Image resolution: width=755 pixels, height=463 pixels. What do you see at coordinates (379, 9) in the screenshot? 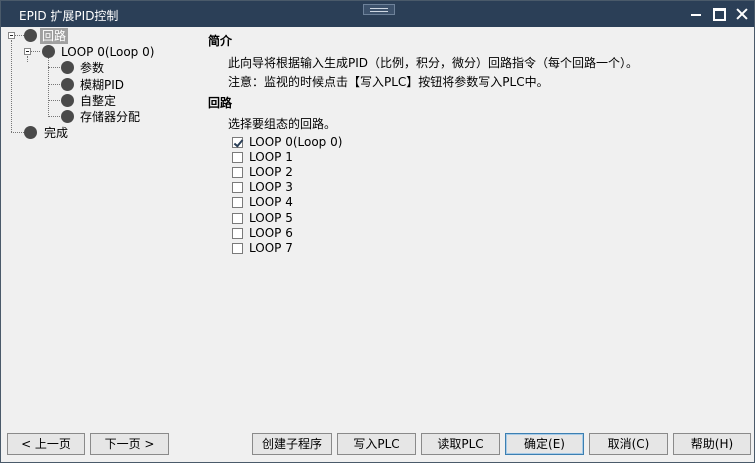
I see `drag-grip-icon` at bounding box center [379, 9].